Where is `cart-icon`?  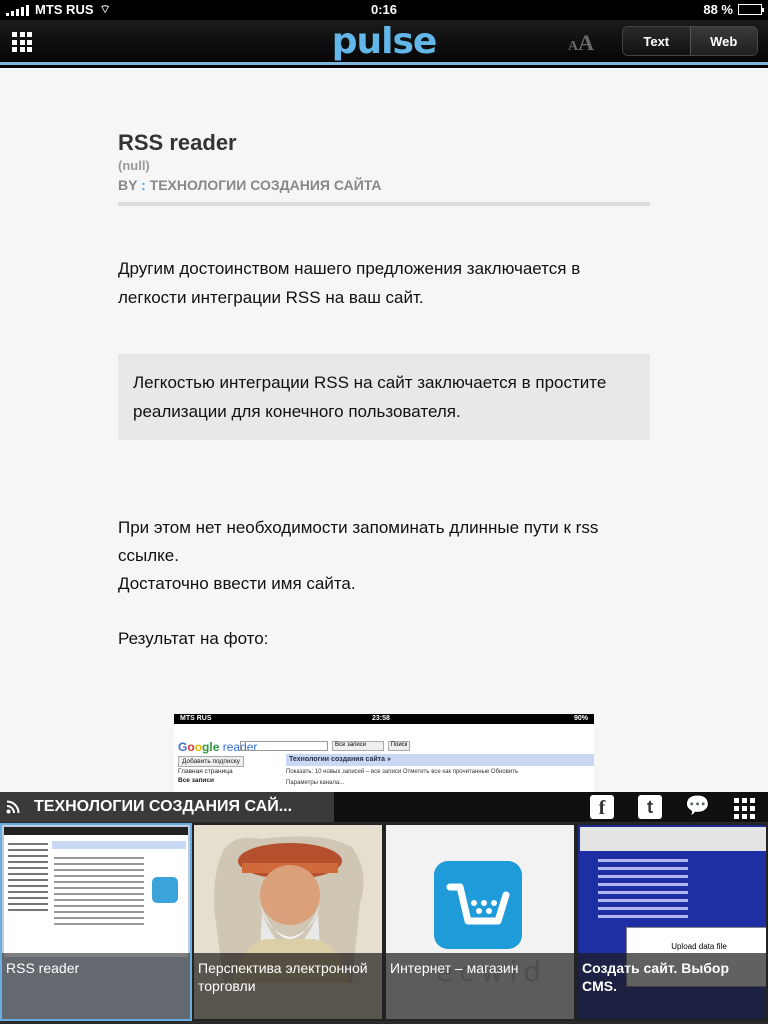
cart-icon is located at coordinates (478, 904).